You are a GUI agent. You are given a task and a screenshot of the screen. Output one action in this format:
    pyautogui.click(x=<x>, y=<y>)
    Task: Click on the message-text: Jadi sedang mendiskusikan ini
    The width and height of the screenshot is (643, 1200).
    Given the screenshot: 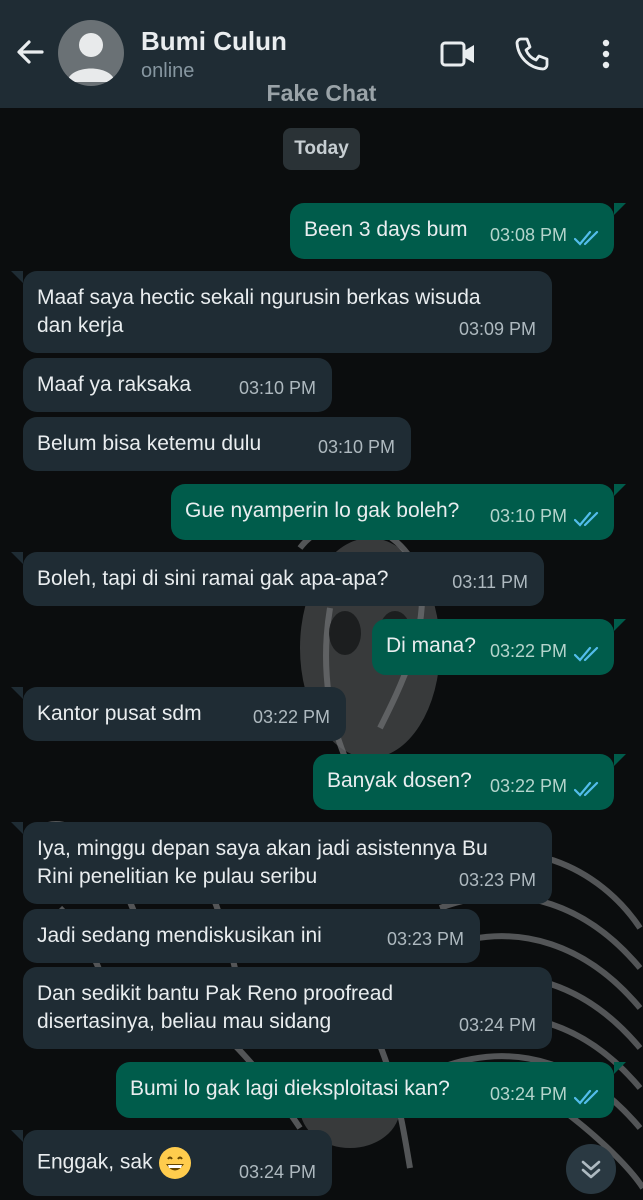 What is the action you would take?
    pyautogui.click(x=179, y=935)
    